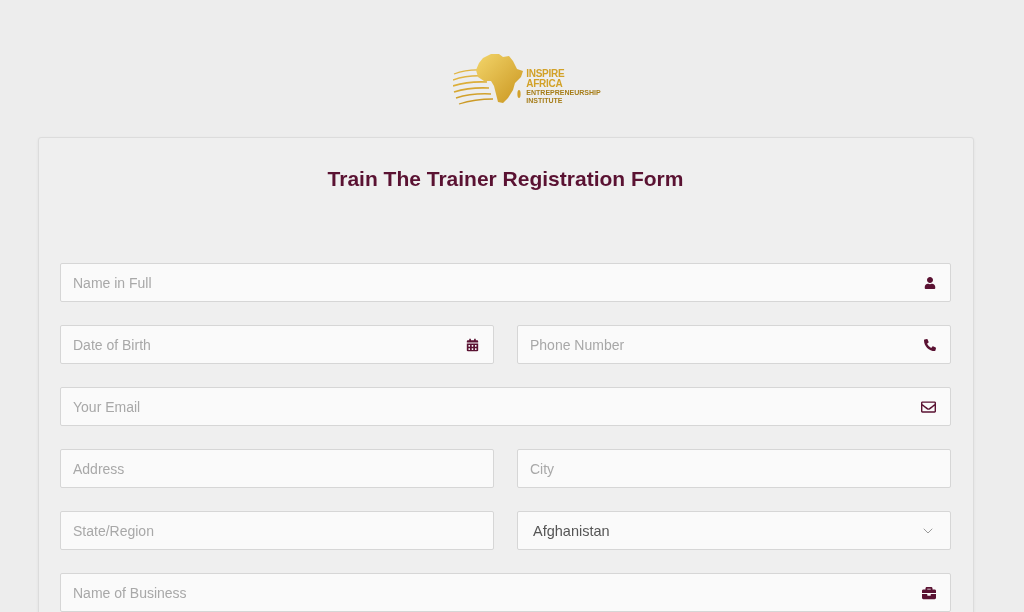  I want to click on input-field: Name in Full, so click(505, 282).